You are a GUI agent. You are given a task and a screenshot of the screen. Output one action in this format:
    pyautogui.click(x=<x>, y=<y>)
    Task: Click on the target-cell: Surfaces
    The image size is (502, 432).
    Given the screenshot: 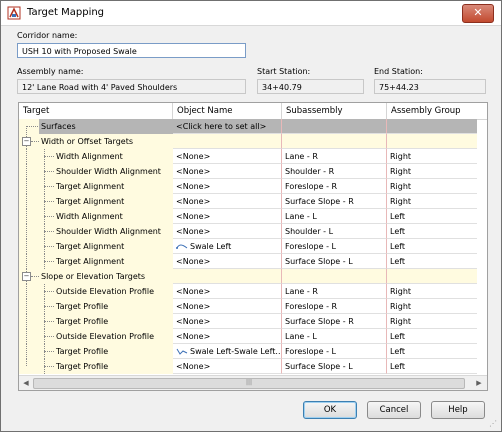 What is the action you would take?
    pyautogui.click(x=58, y=126)
    